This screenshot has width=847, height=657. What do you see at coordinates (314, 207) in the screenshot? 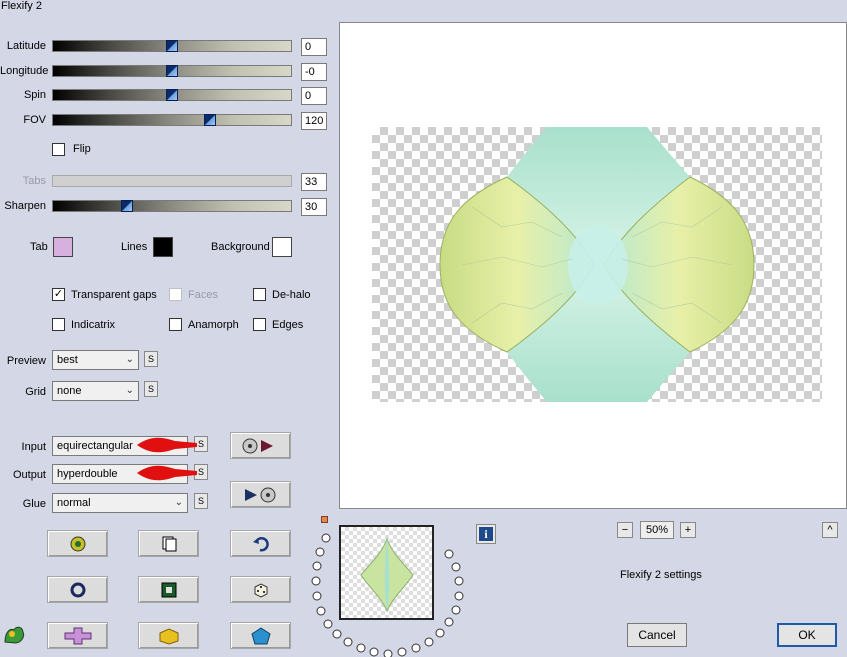
I see `sharpen-field: 30` at bounding box center [314, 207].